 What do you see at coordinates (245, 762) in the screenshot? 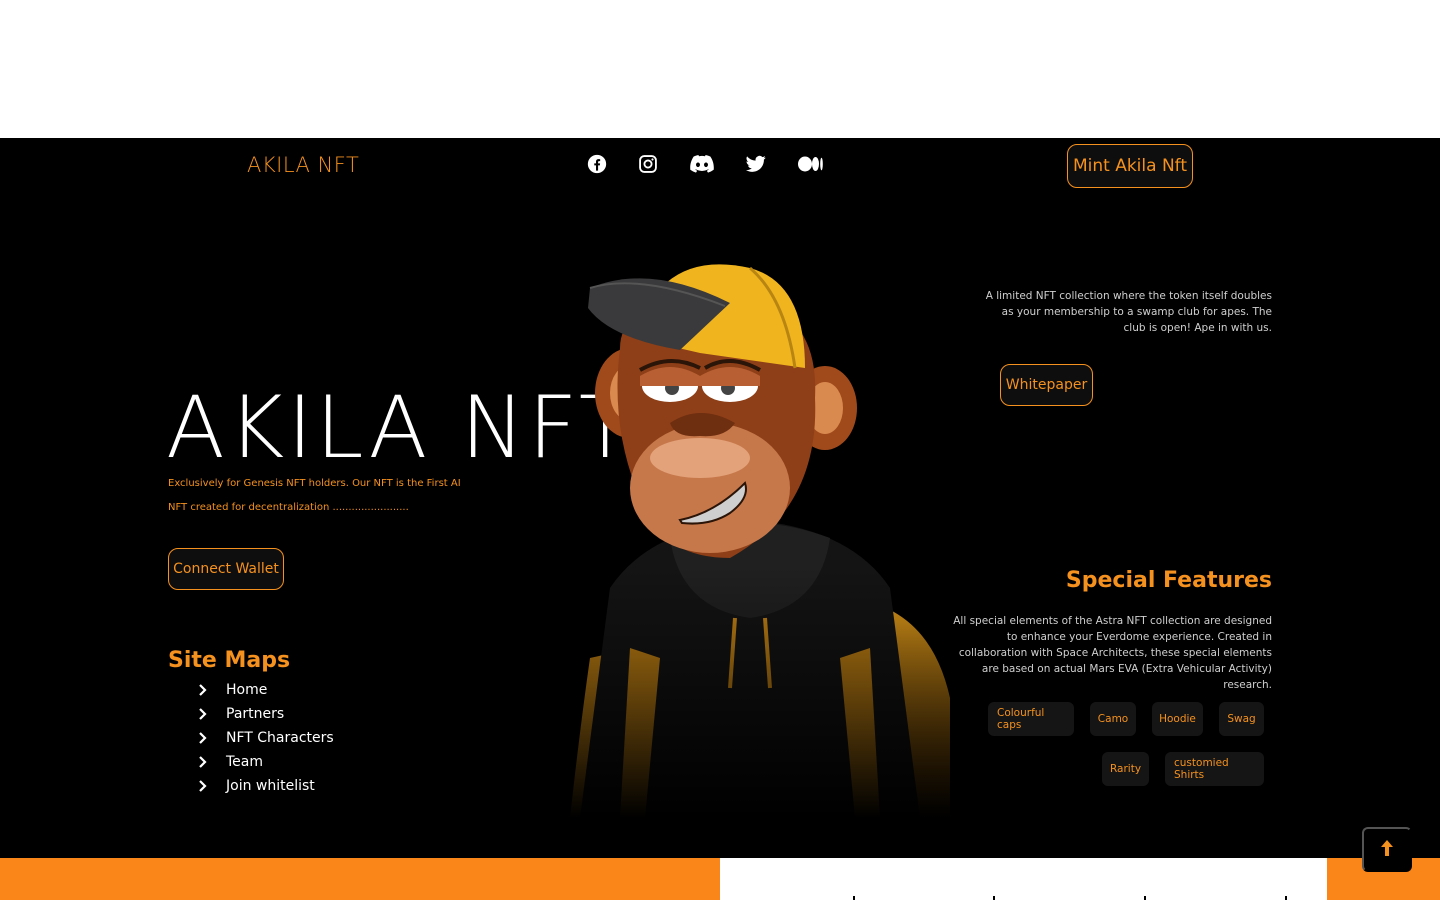
I see `sitemap-item-label: Team` at bounding box center [245, 762].